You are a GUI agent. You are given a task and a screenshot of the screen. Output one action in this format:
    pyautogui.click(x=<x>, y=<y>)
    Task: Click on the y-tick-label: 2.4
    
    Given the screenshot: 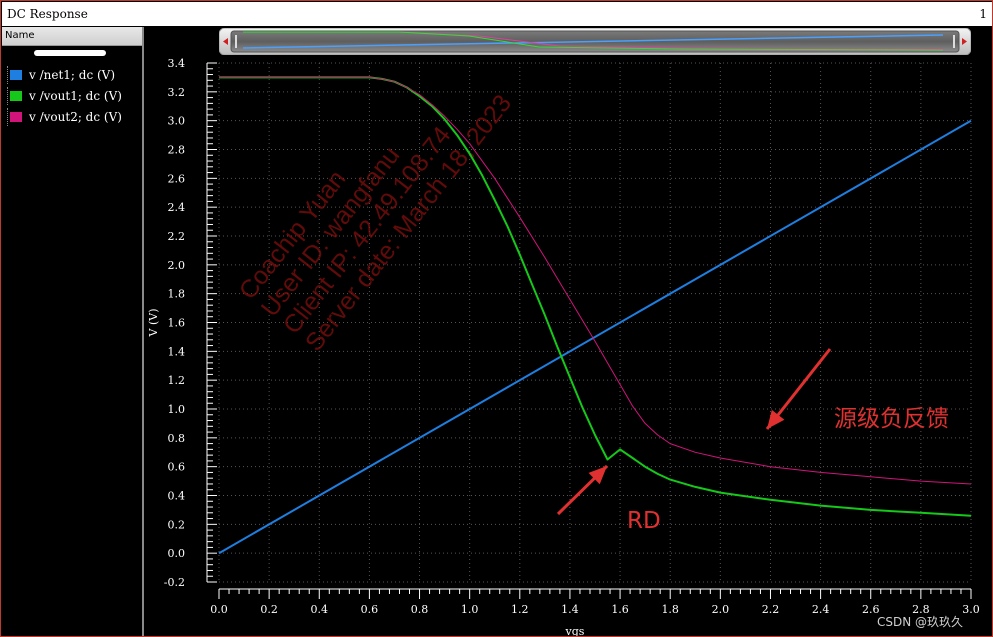 What is the action you would take?
    pyautogui.click(x=177, y=207)
    